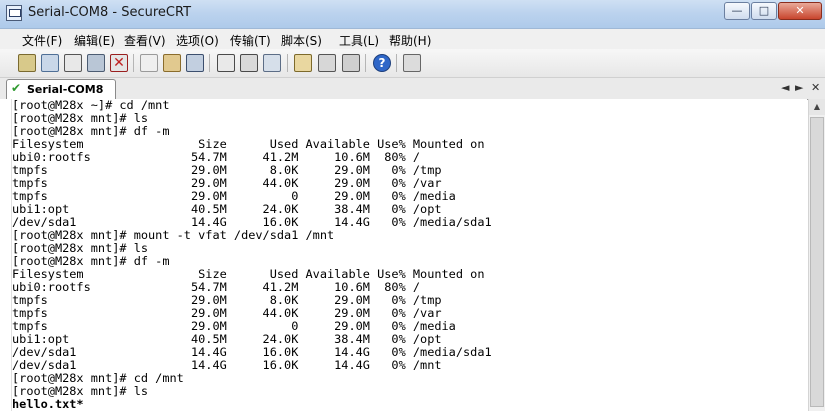 The width and height of the screenshot is (825, 411). Describe the element at coordinates (272, 63) in the screenshot. I see `sftp-icon` at that location.